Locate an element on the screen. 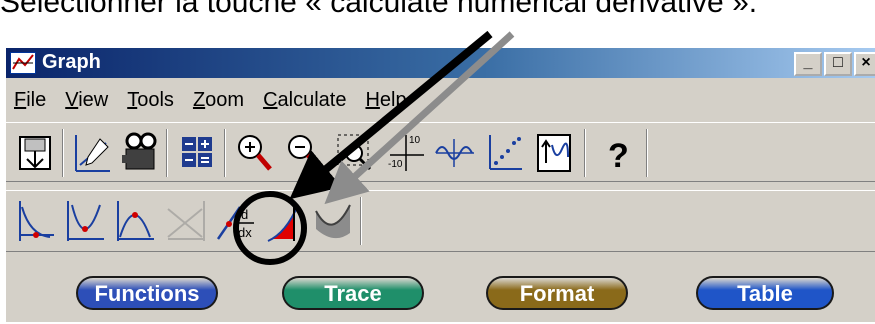 This screenshot has width=875, height=324. integral-icon is located at coordinates (285, 221).